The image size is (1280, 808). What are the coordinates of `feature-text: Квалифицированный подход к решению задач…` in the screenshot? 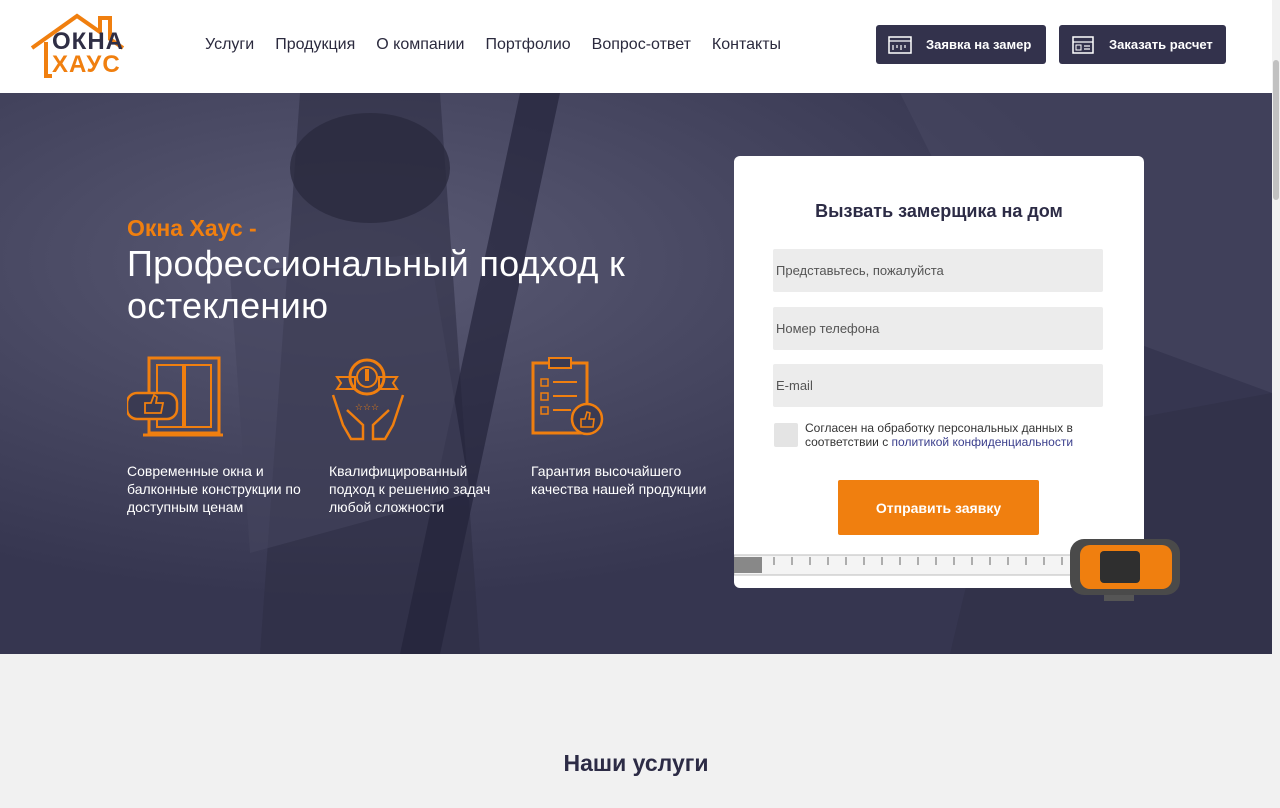 It's located at (410, 489).